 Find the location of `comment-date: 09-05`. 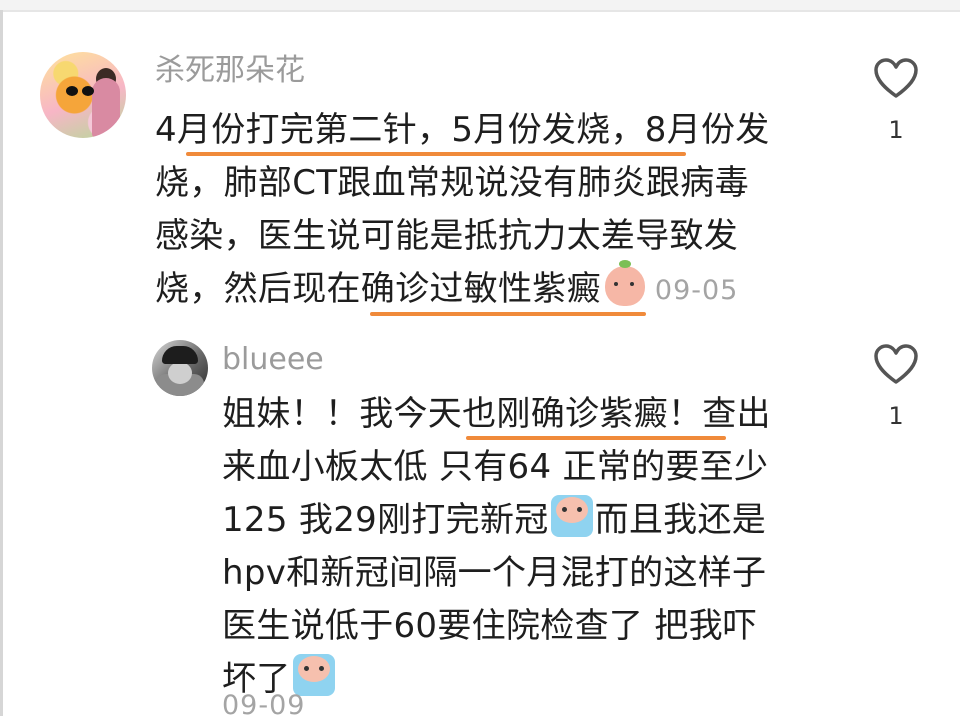

comment-date: 09-05 is located at coordinates (696, 290).